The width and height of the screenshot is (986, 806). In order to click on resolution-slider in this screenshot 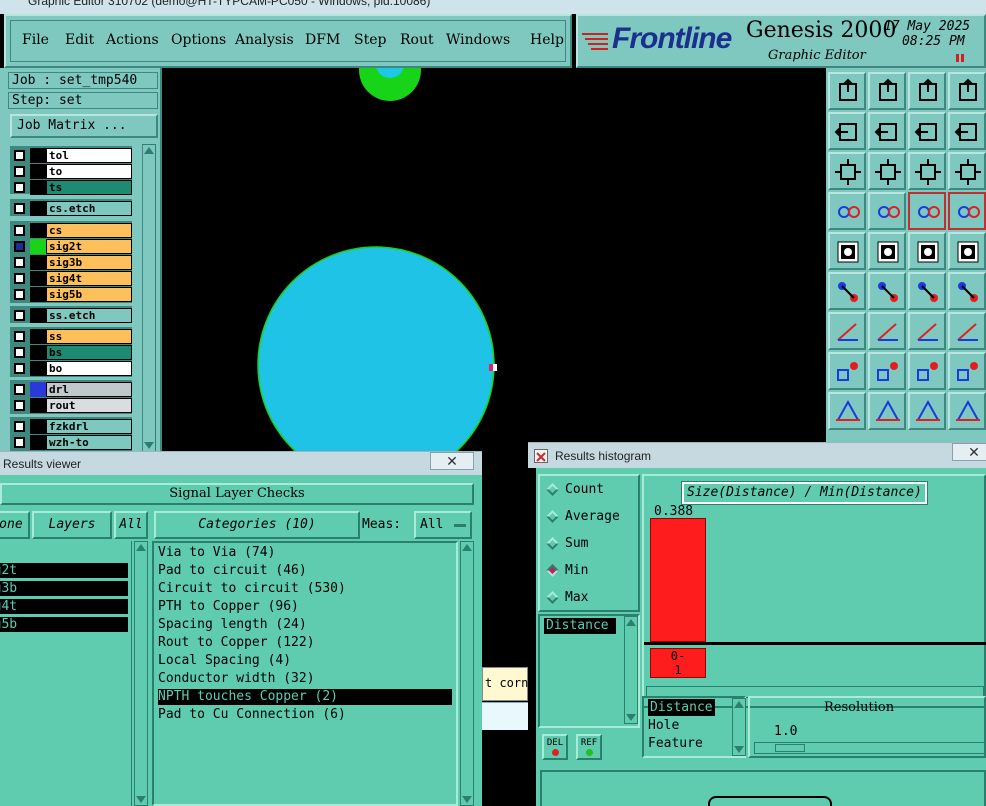, I will do `click(870, 748)`.